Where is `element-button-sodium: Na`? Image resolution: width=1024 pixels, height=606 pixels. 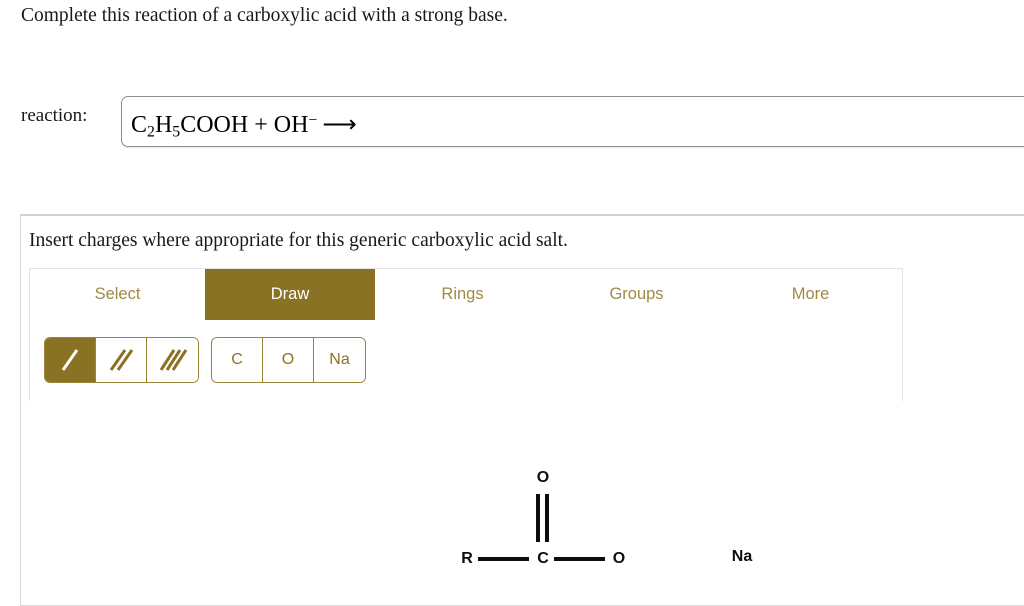 element-button-sodium: Na is located at coordinates (339, 360).